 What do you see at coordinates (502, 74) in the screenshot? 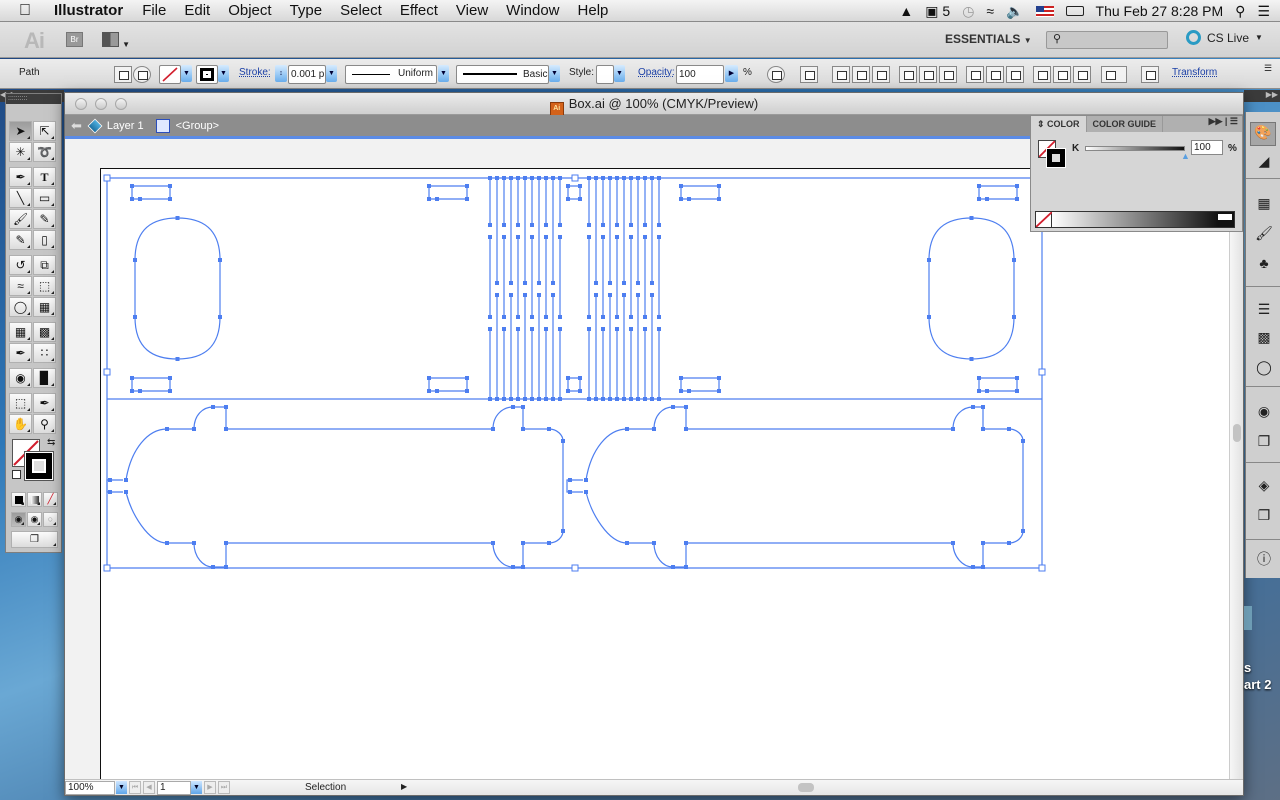
I see `brush-definition-select: Basic` at bounding box center [502, 74].